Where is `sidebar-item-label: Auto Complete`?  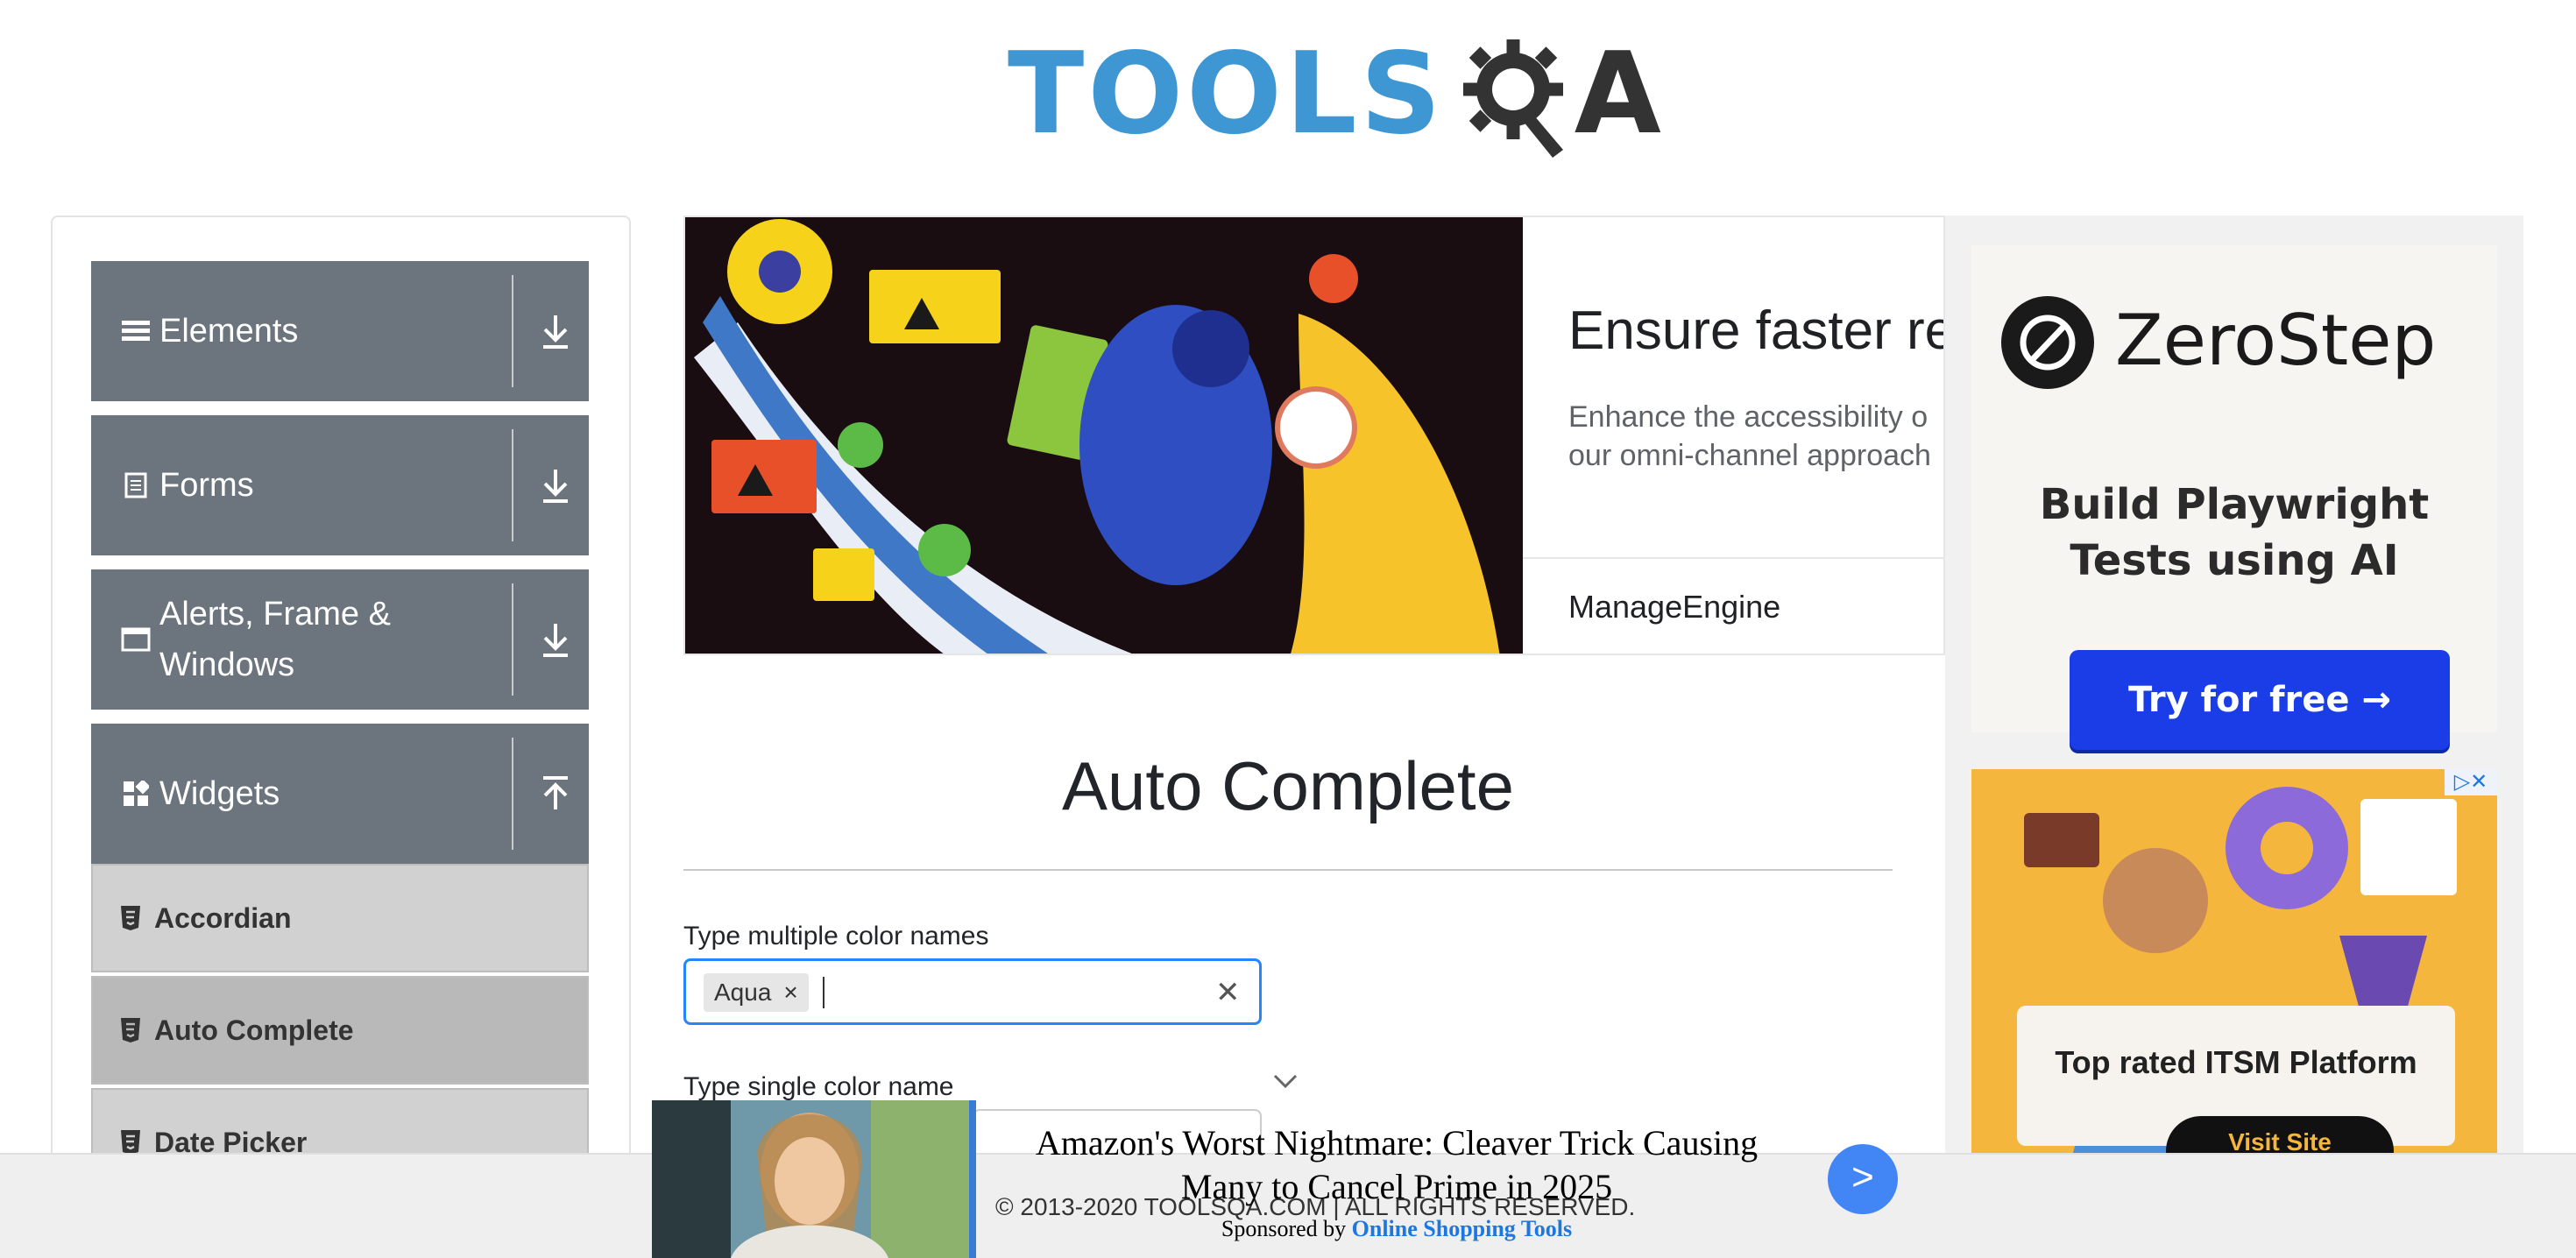 sidebar-item-label: Auto Complete is located at coordinates (254, 1030).